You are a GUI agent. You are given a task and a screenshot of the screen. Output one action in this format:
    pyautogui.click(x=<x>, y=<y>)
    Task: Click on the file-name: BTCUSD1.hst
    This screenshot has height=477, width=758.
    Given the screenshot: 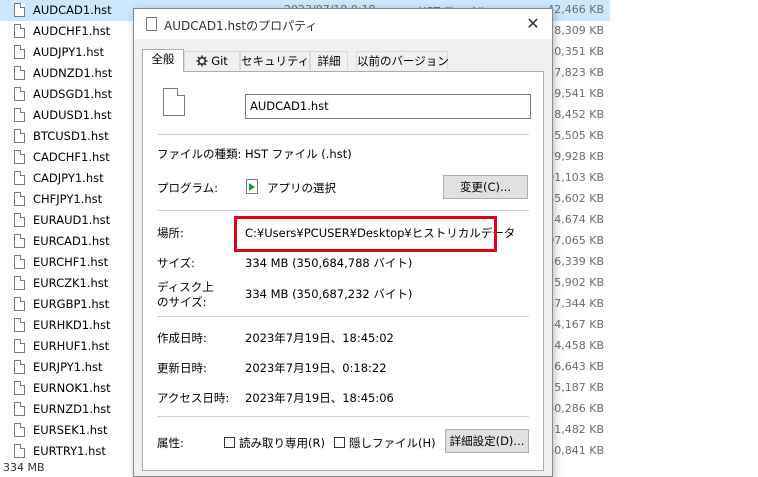 What is the action you would take?
    pyautogui.click(x=71, y=136)
    